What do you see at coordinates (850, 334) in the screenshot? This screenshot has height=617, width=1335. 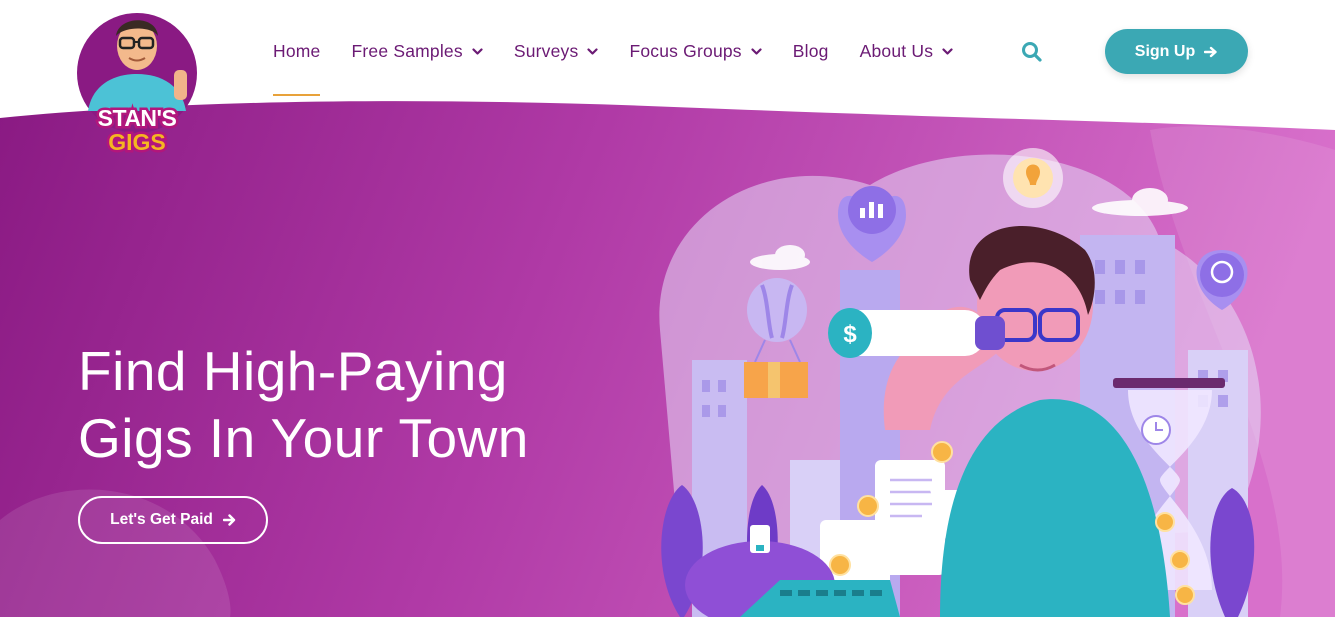 I see `dollar-icon: $` at bounding box center [850, 334].